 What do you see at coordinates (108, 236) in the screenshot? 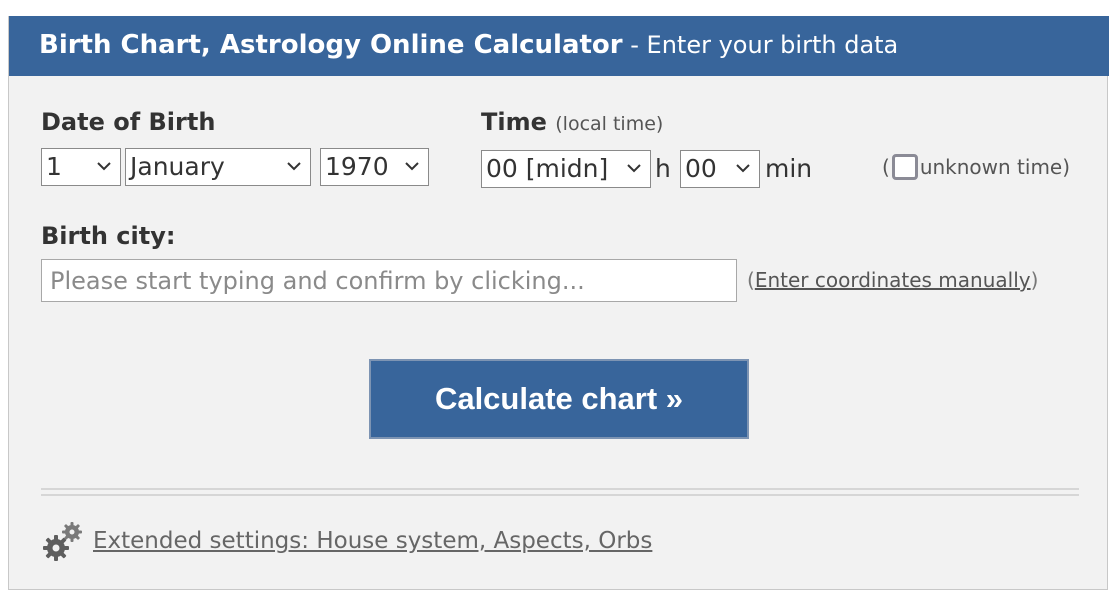
I see `birth-city-label: Birth city:` at bounding box center [108, 236].